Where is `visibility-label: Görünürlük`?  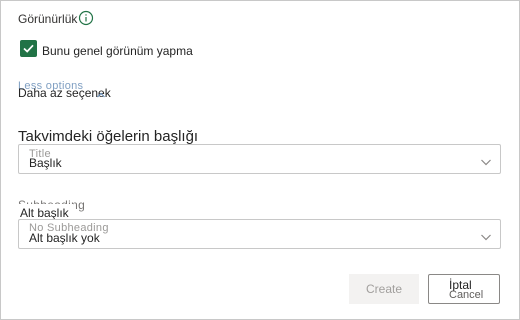 visibility-label: Görünürlük is located at coordinates (48, 19).